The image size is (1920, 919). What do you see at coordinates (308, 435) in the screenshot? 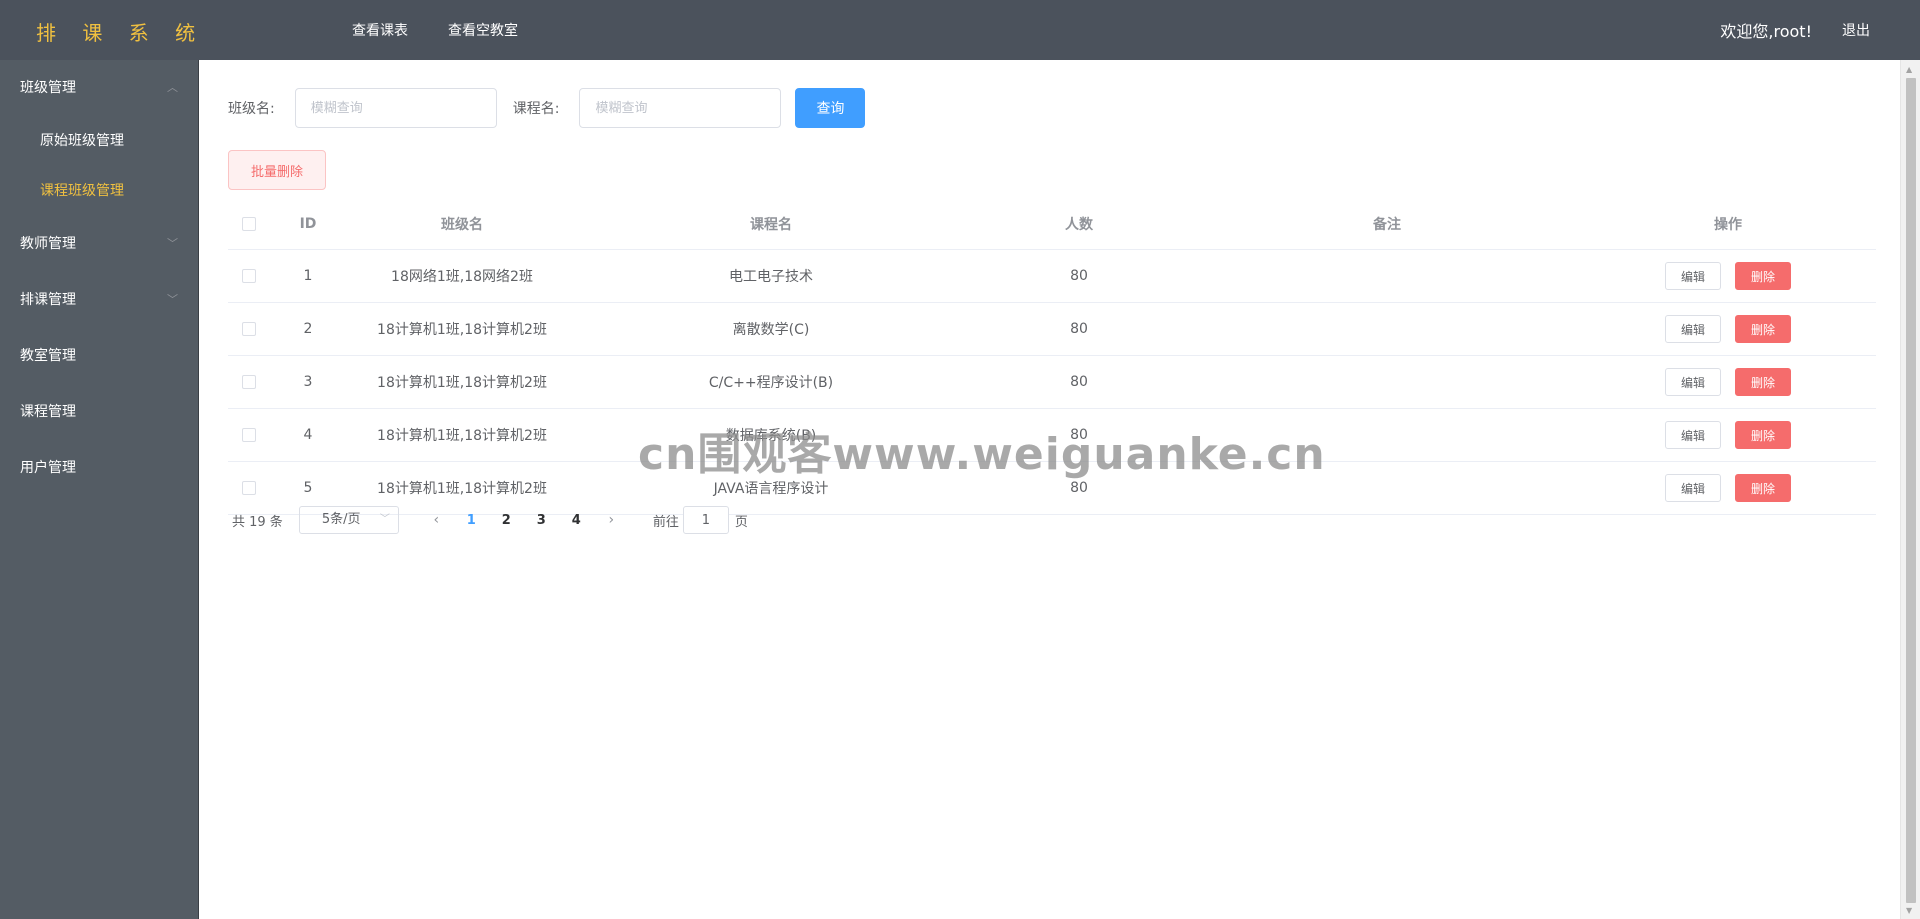
I see `cell-id: 4` at bounding box center [308, 435].